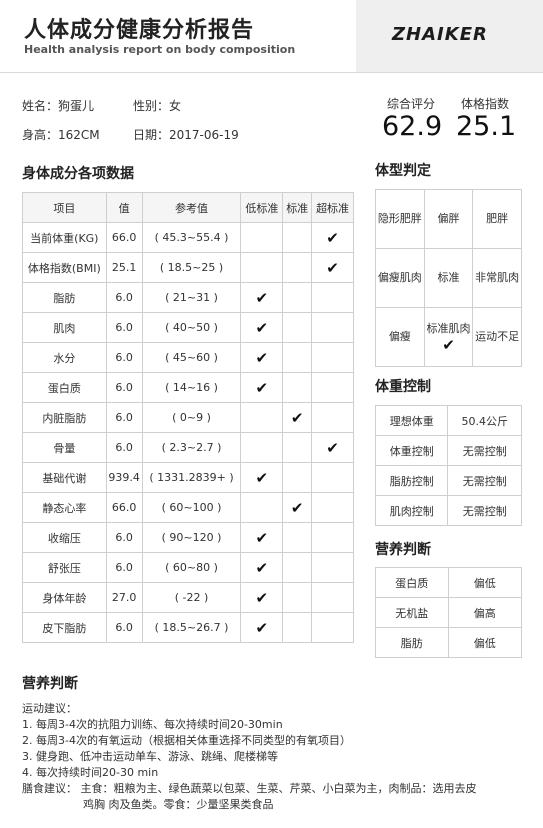 Image resolution: width=543 pixels, height=828 pixels. What do you see at coordinates (64, 507) in the screenshot?
I see `row-item: 静态心率` at bounding box center [64, 507].